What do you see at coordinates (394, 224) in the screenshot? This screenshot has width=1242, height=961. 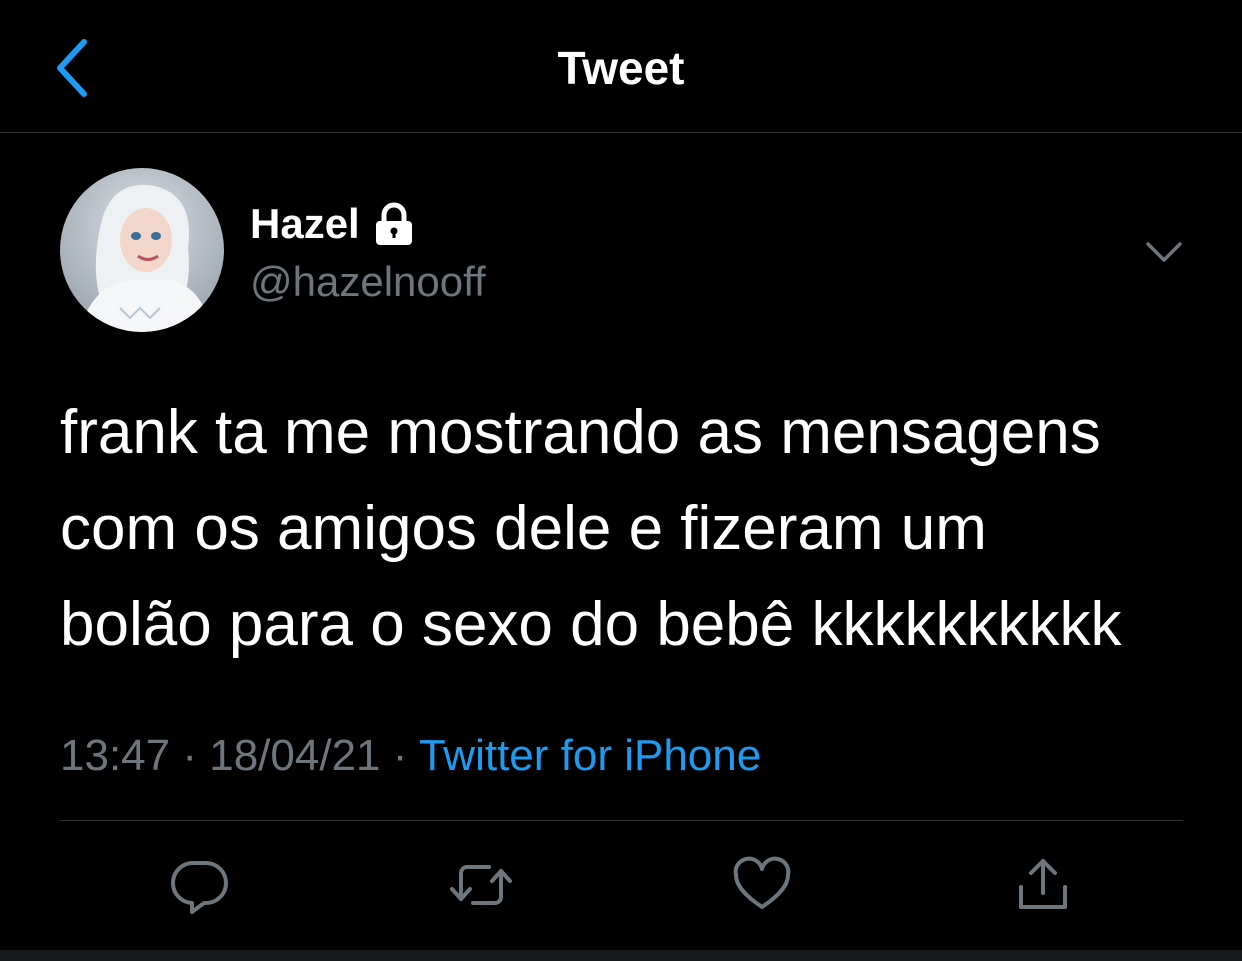 I see `lock-icon` at bounding box center [394, 224].